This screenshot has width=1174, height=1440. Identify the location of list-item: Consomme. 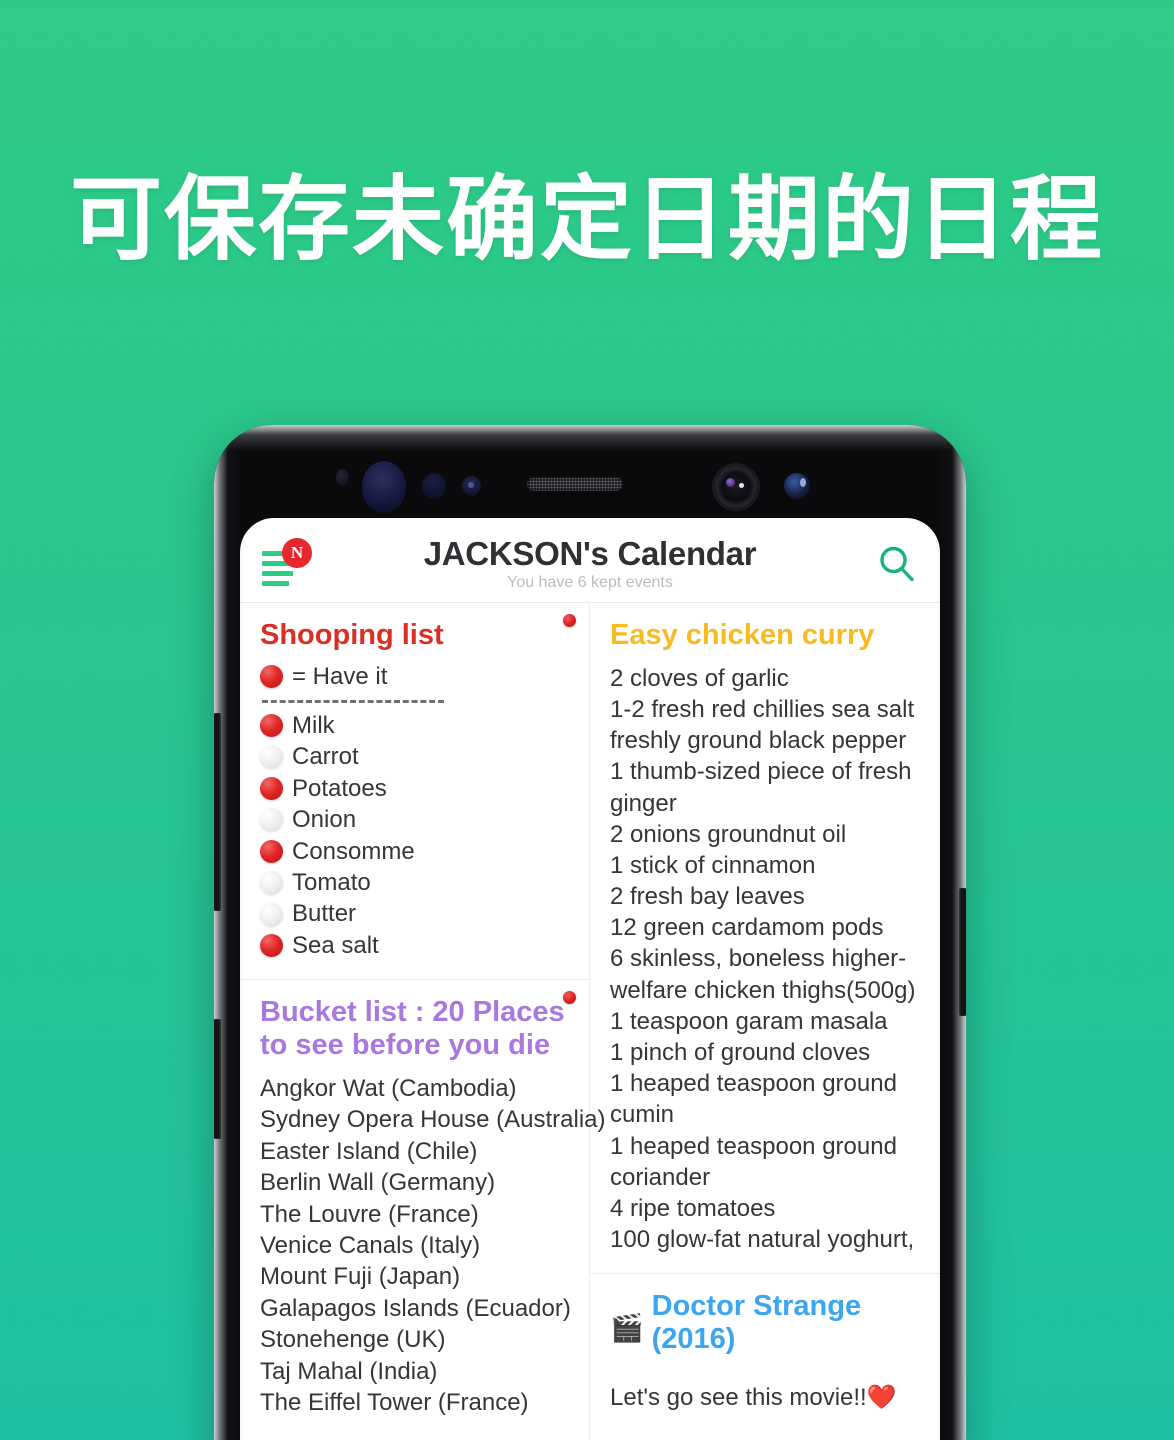
(413, 851).